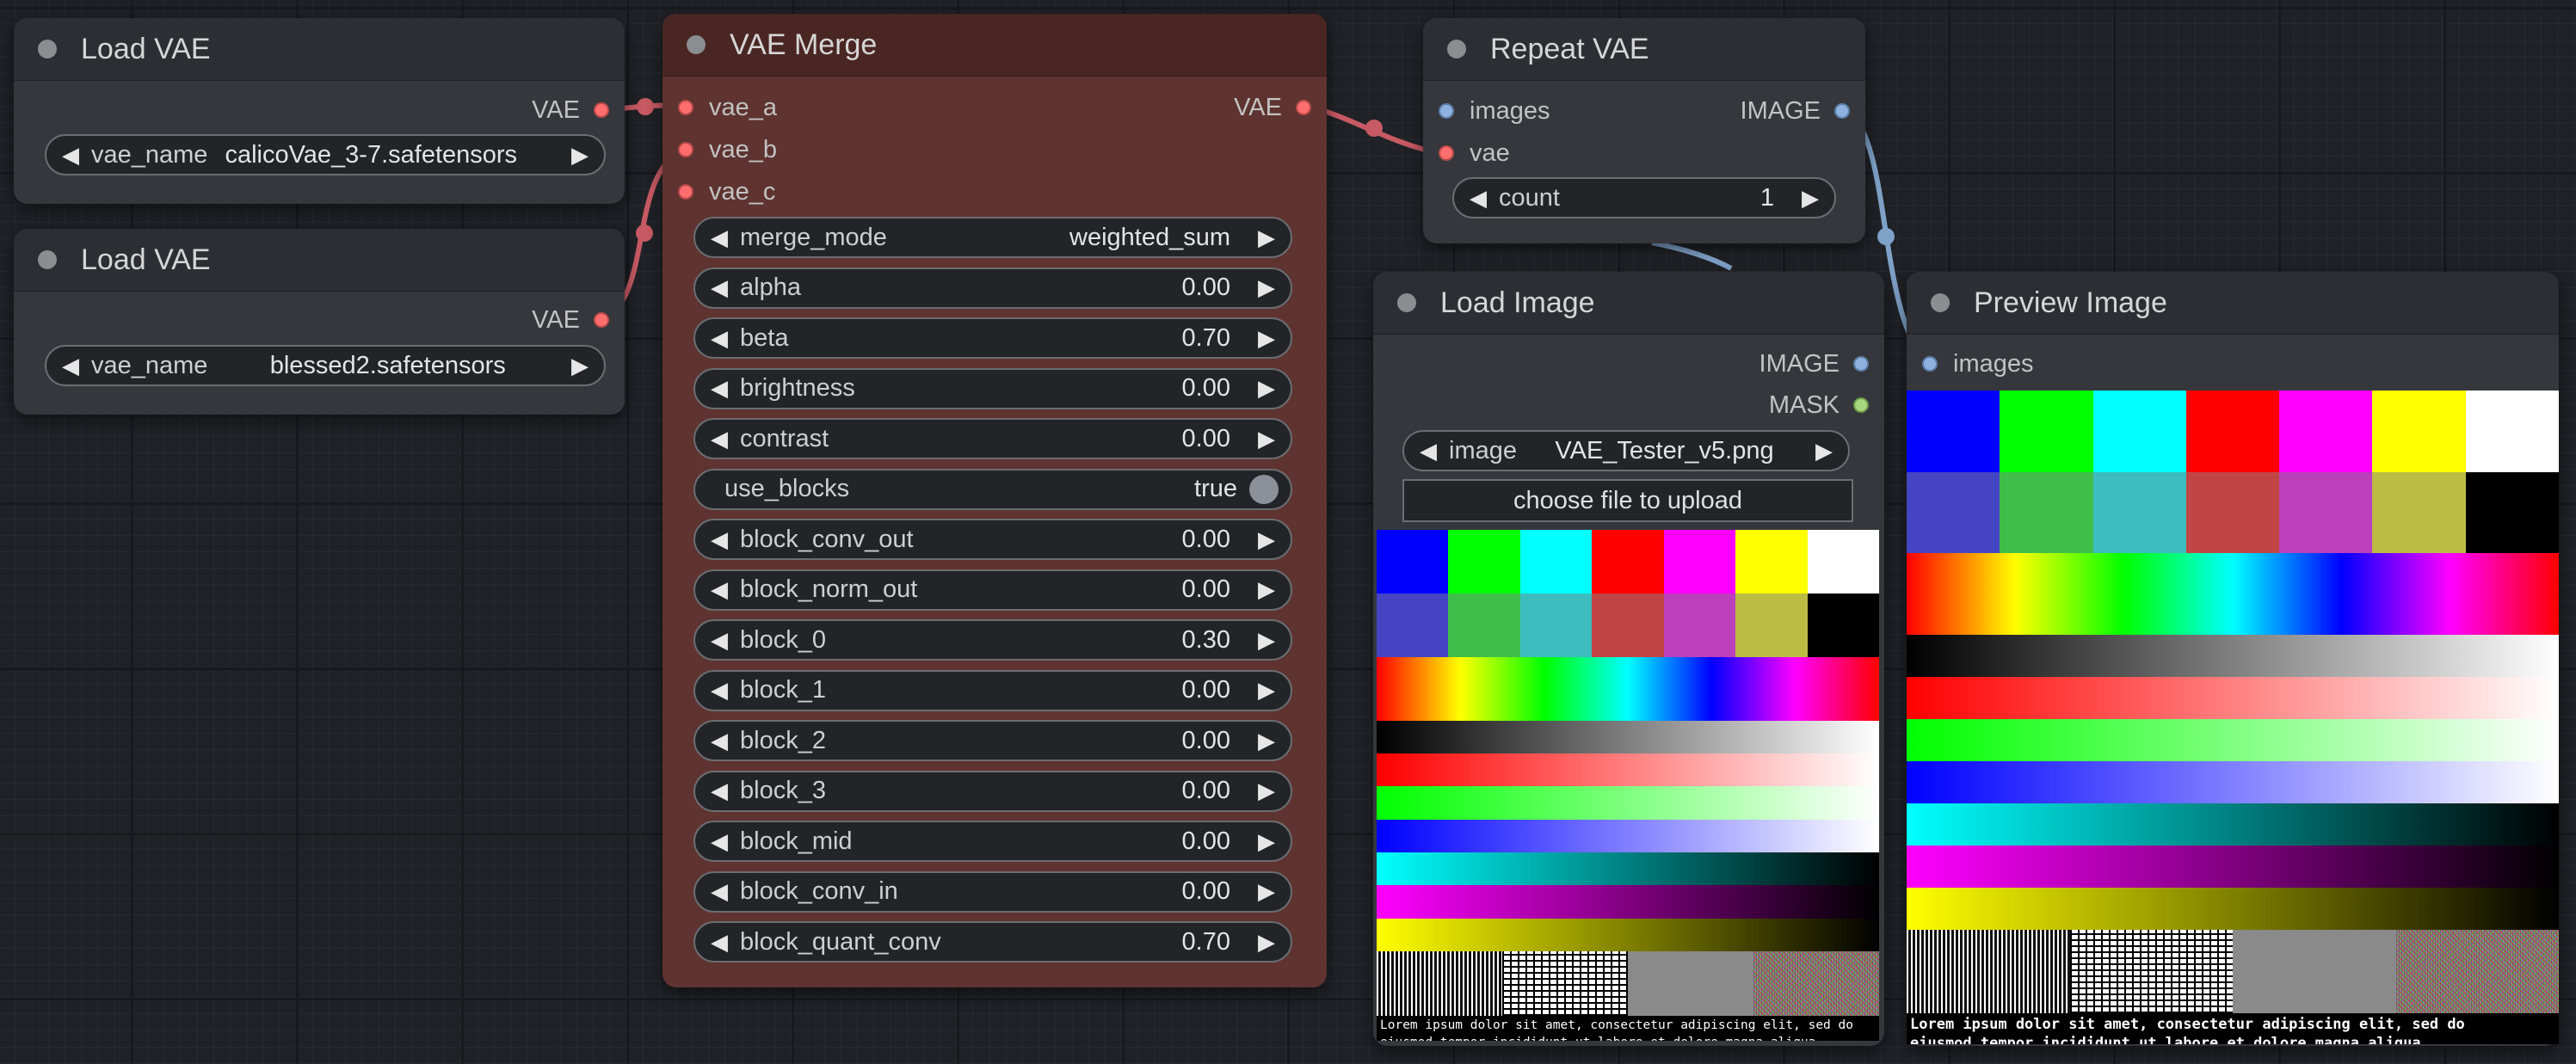 The image size is (2576, 1064). Describe the element at coordinates (993, 791) in the screenshot. I see `block-3-widget: ◀ block_3 0.00 ▶` at that location.